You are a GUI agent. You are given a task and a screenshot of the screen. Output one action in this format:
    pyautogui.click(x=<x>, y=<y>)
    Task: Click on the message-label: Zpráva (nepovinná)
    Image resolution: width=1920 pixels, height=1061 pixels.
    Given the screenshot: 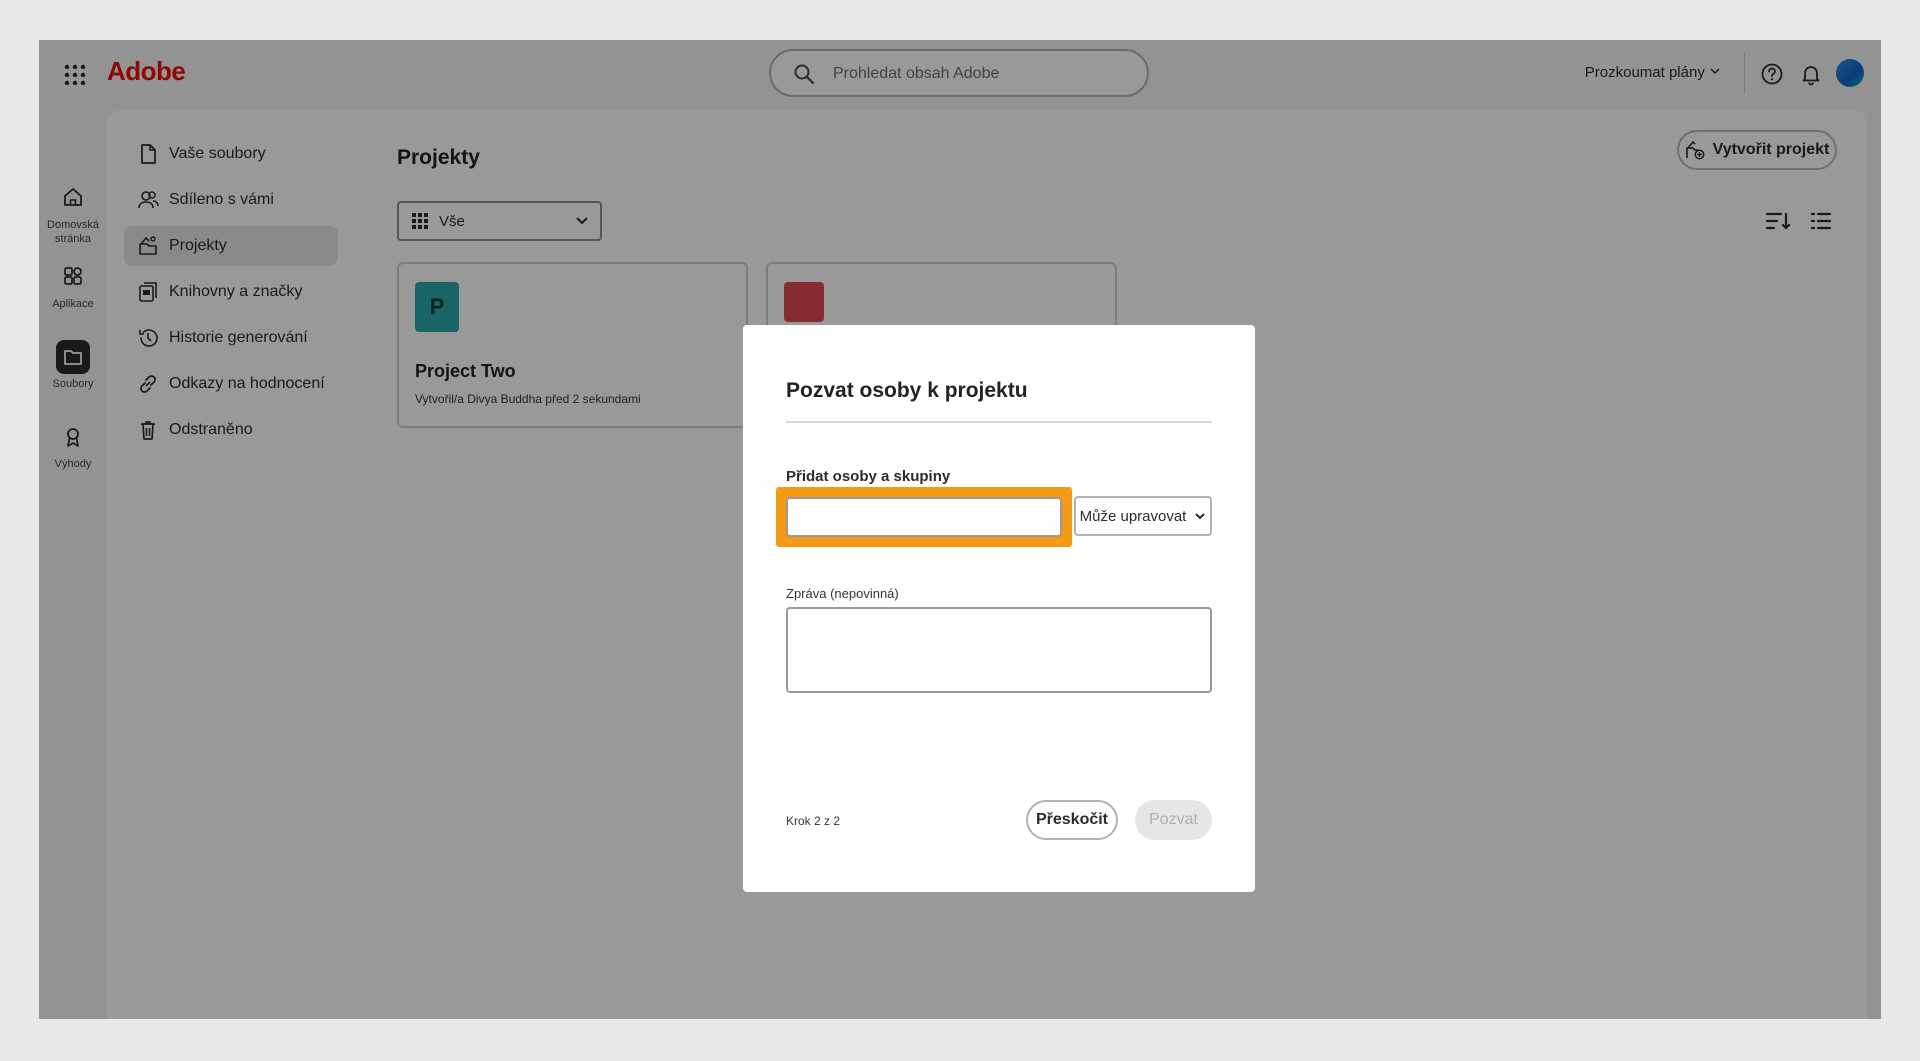 What is the action you would take?
    pyautogui.click(x=842, y=593)
    